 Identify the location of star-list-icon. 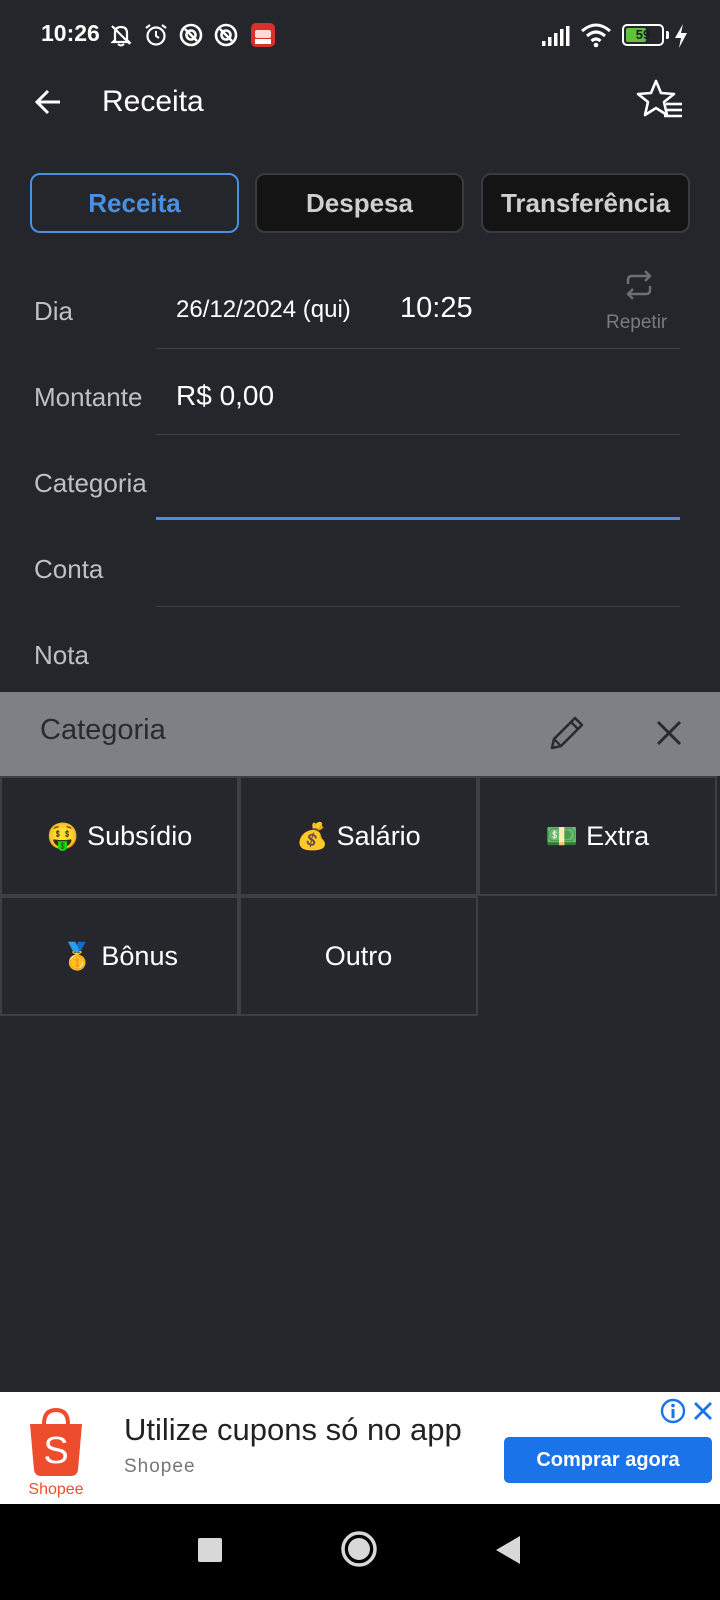
(660, 101).